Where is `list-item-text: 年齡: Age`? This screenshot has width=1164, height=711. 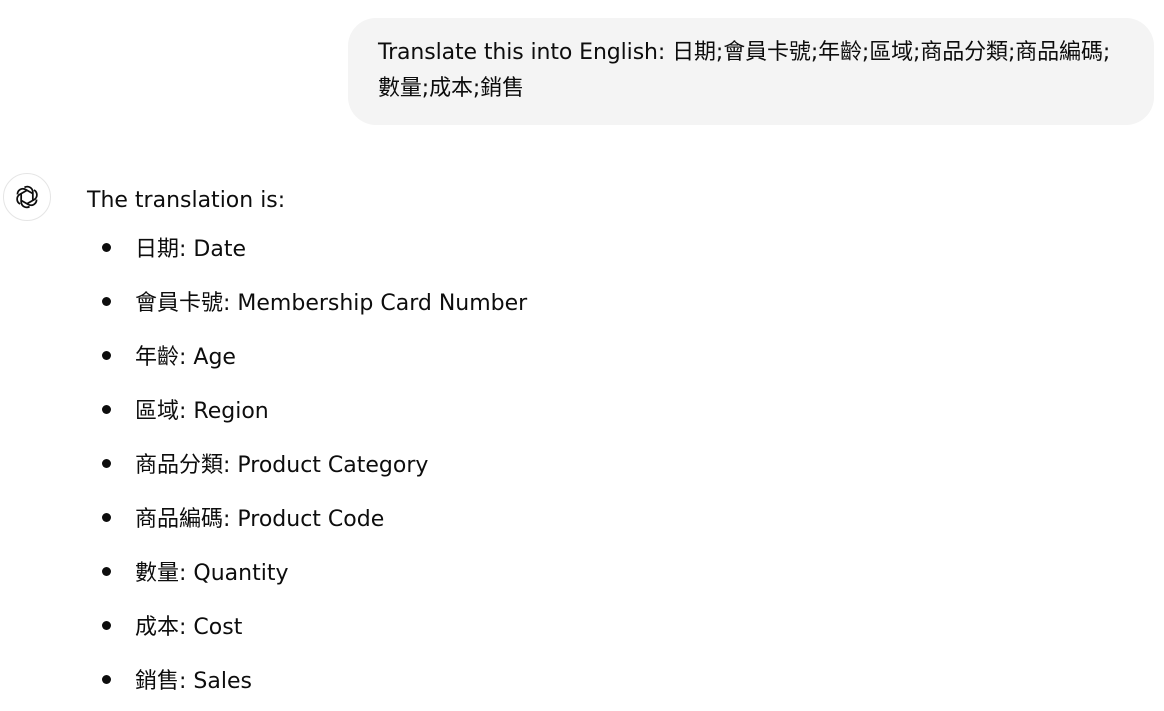
list-item-text: 年齡: Age is located at coordinates (185, 357).